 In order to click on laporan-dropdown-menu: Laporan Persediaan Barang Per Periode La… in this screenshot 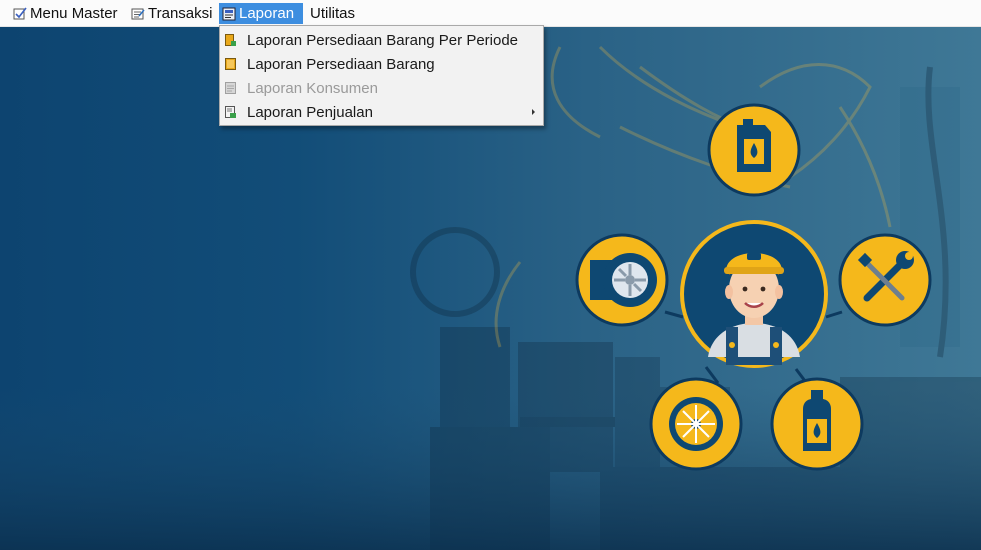, I will do `click(381, 75)`.